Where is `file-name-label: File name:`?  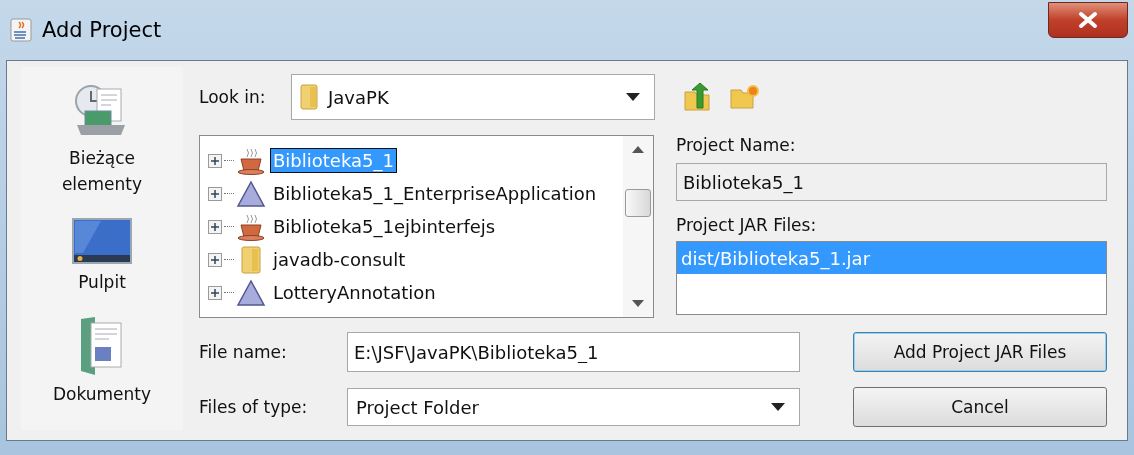
file-name-label: File name: is located at coordinates (243, 352).